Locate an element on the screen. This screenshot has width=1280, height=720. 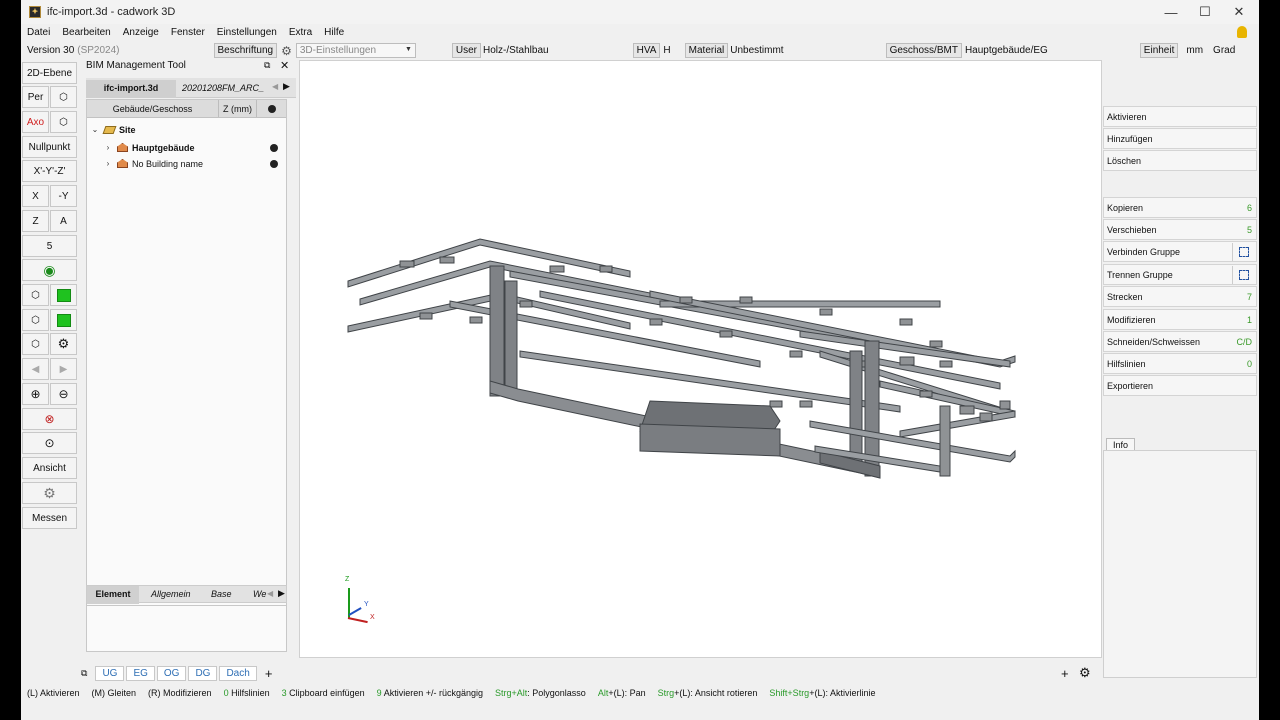
menu-extra: Extra is located at coordinates (300, 32).